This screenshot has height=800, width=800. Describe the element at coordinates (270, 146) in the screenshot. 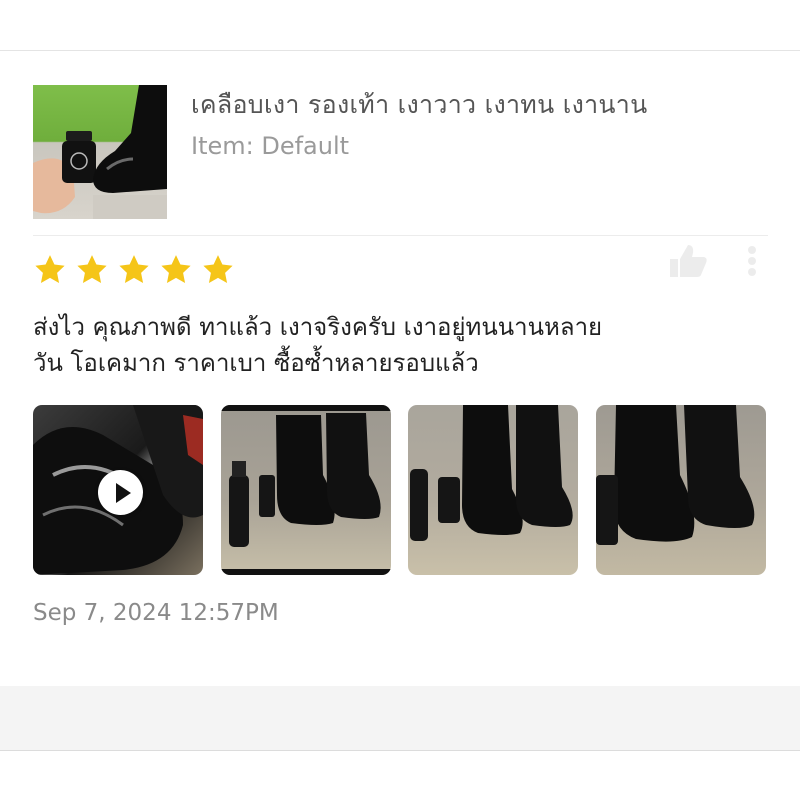

I see `product-variant: Item: Default` at that location.